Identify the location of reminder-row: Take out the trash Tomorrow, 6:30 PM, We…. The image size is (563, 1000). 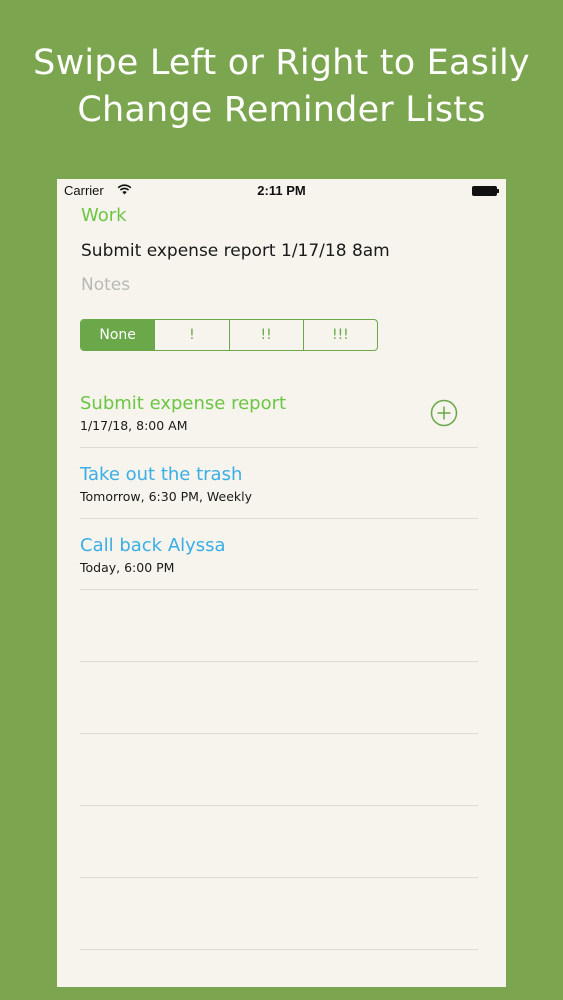
(279, 483).